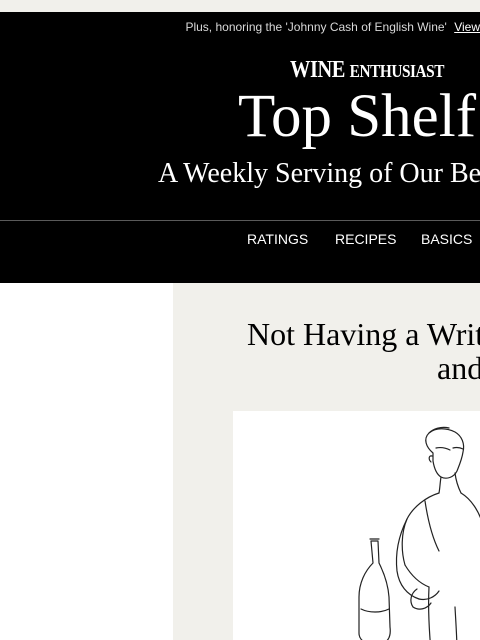 Image resolution: width=480 pixels, height=640 pixels. Describe the element at coordinates (240, 220) in the screenshot. I see `header-divider` at that location.